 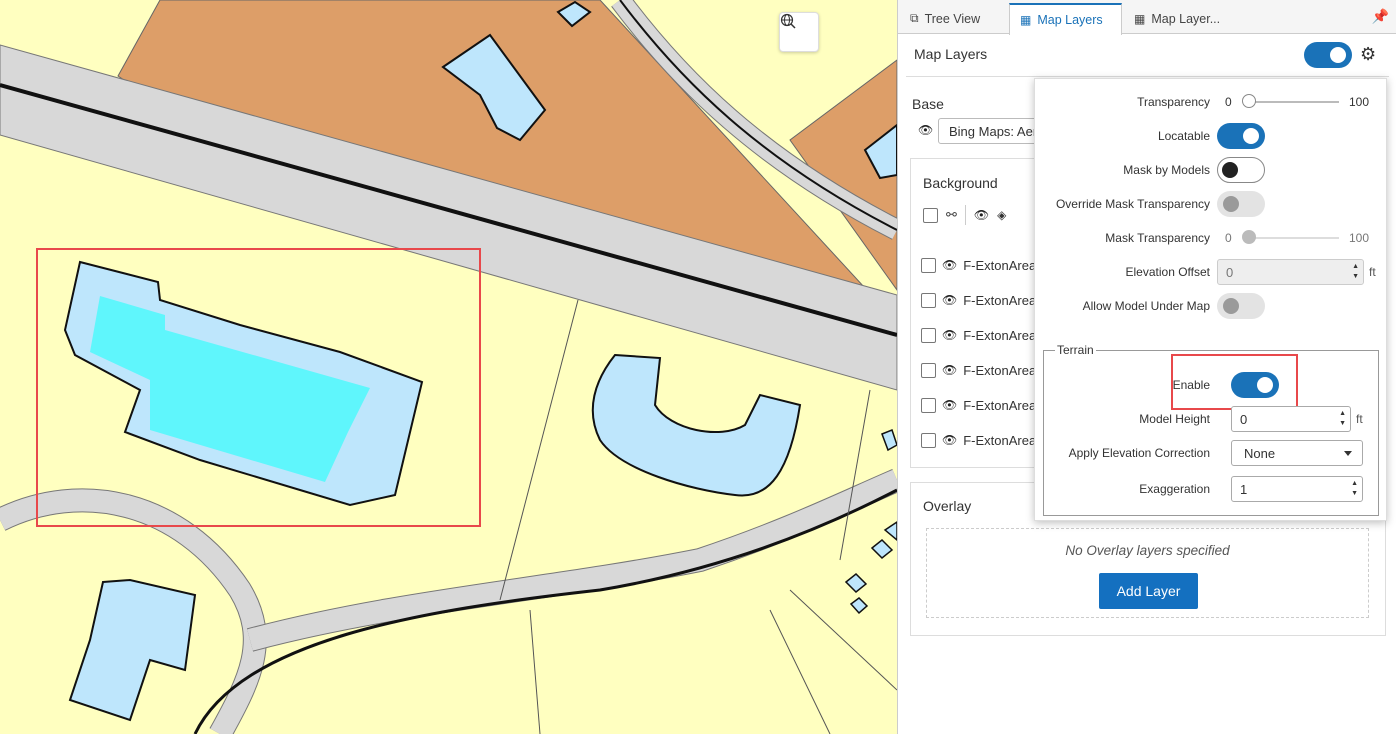 What do you see at coordinates (1234, 382) in the screenshot?
I see `terrain-enable-highlight` at bounding box center [1234, 382].